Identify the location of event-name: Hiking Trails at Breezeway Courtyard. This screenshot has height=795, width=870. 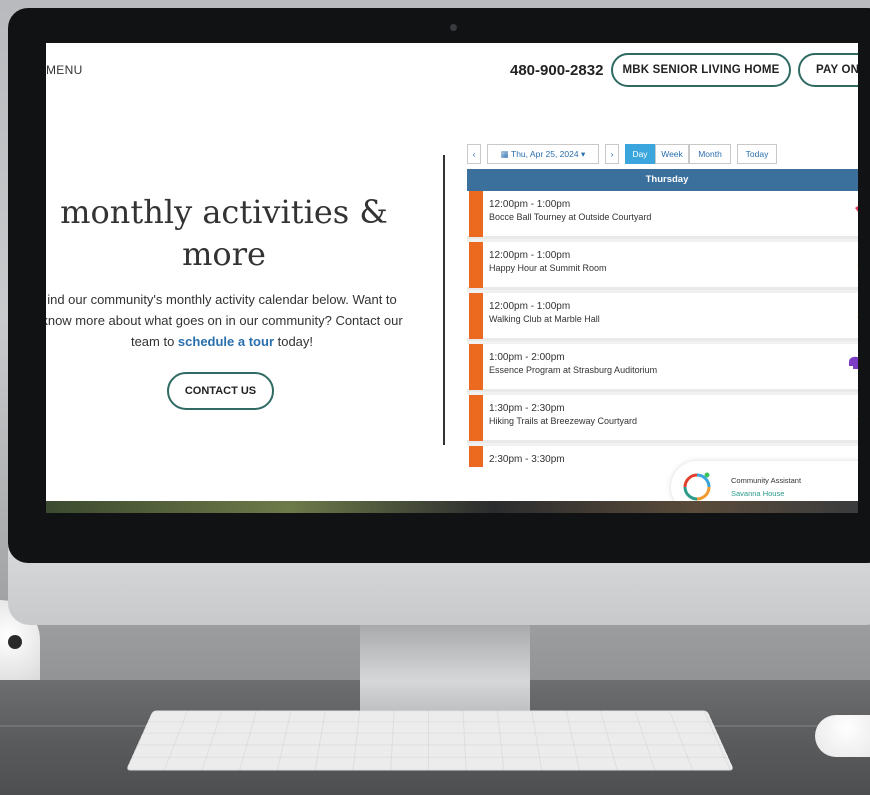
(563, 421).